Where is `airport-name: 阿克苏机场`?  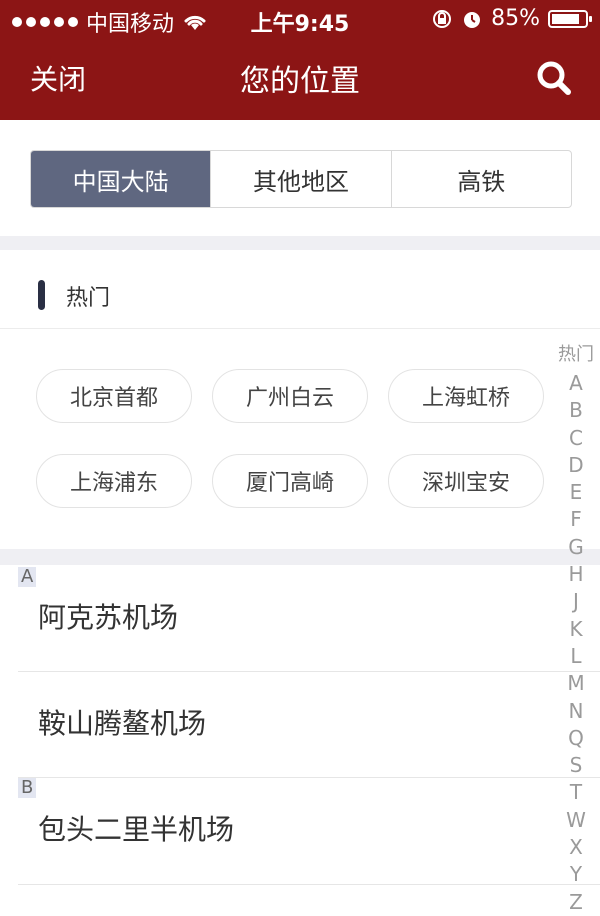
airport-name: 阿克苏机场 is located at coordinates (108, 617).